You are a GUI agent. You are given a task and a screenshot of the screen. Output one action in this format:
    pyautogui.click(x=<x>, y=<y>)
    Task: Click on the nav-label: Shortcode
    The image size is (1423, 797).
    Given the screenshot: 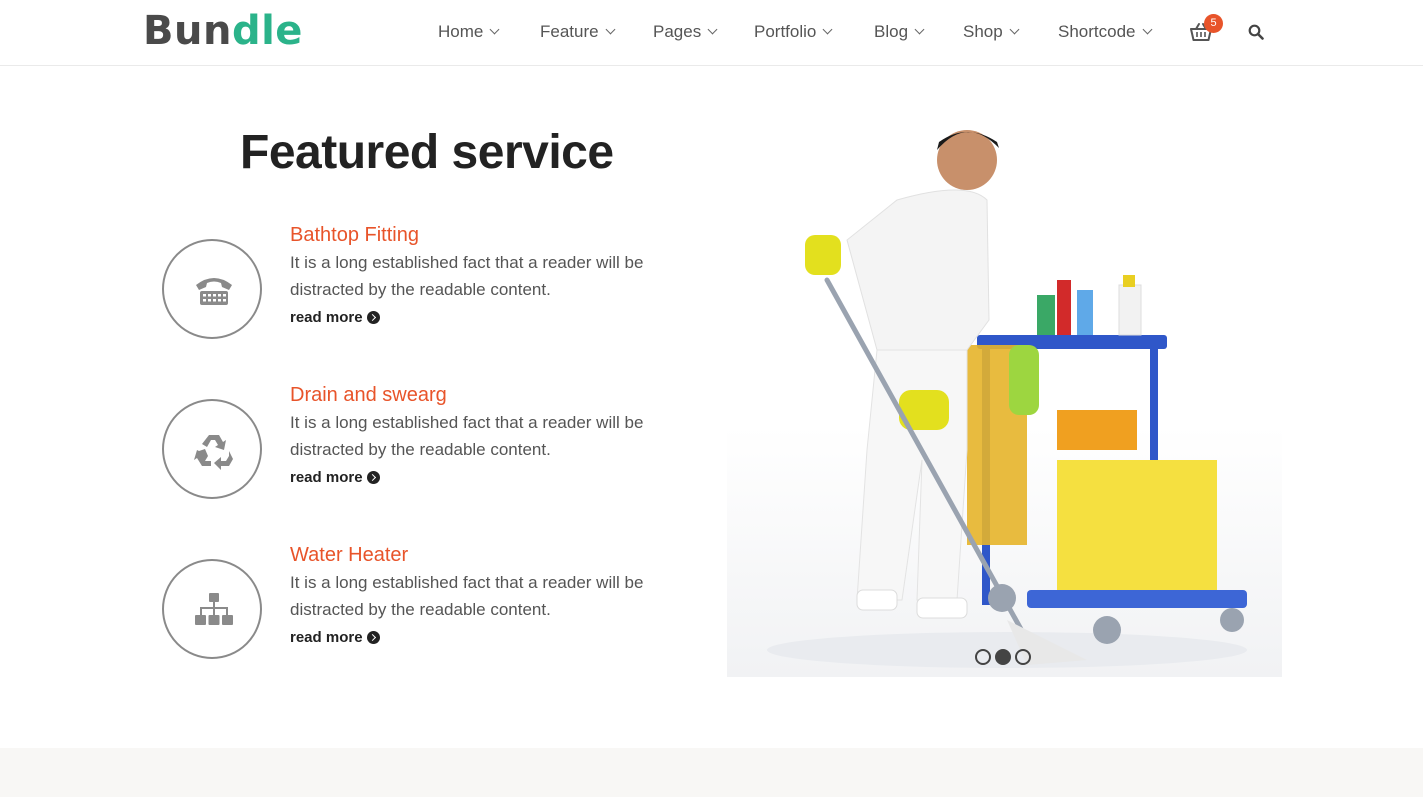 What is the action you would take?
    pyautogui.click(x=1097, y=31)
    